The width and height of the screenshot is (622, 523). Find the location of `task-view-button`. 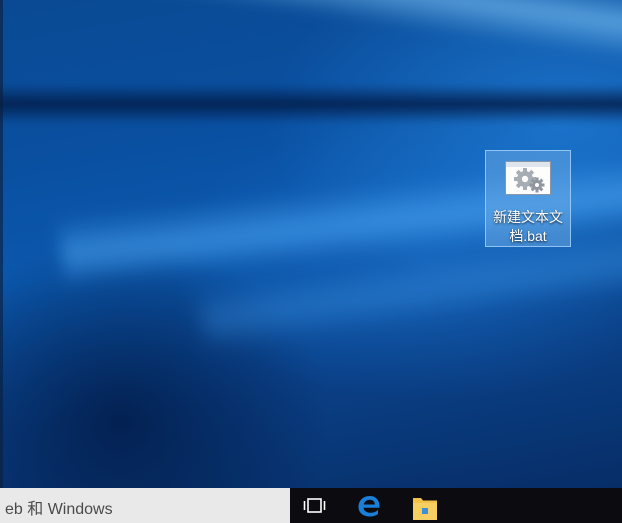

task-view-button is located at coordinates (315, 505).